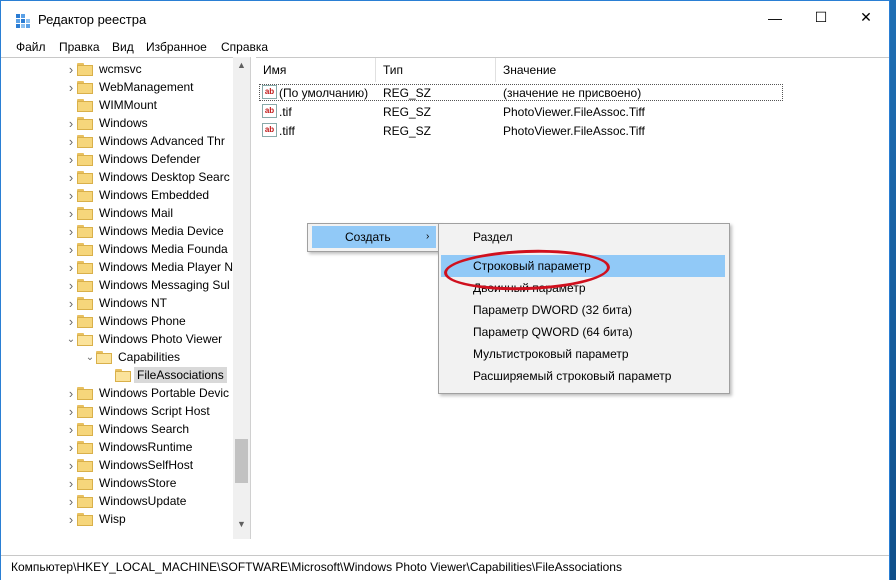  I want to click on menu-edit: Правка, so click(79, 47).